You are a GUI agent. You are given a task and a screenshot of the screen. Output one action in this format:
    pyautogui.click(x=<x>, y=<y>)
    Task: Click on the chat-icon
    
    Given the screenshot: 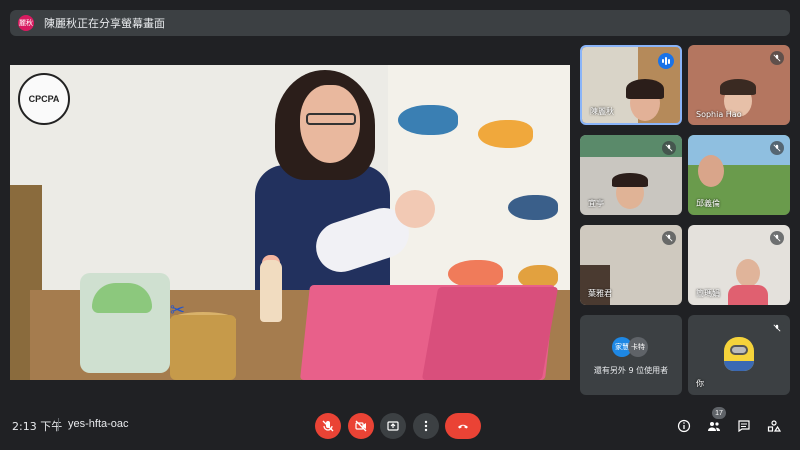 What is the action you would take?
    pyautogui.click(x=744, y=426)
    